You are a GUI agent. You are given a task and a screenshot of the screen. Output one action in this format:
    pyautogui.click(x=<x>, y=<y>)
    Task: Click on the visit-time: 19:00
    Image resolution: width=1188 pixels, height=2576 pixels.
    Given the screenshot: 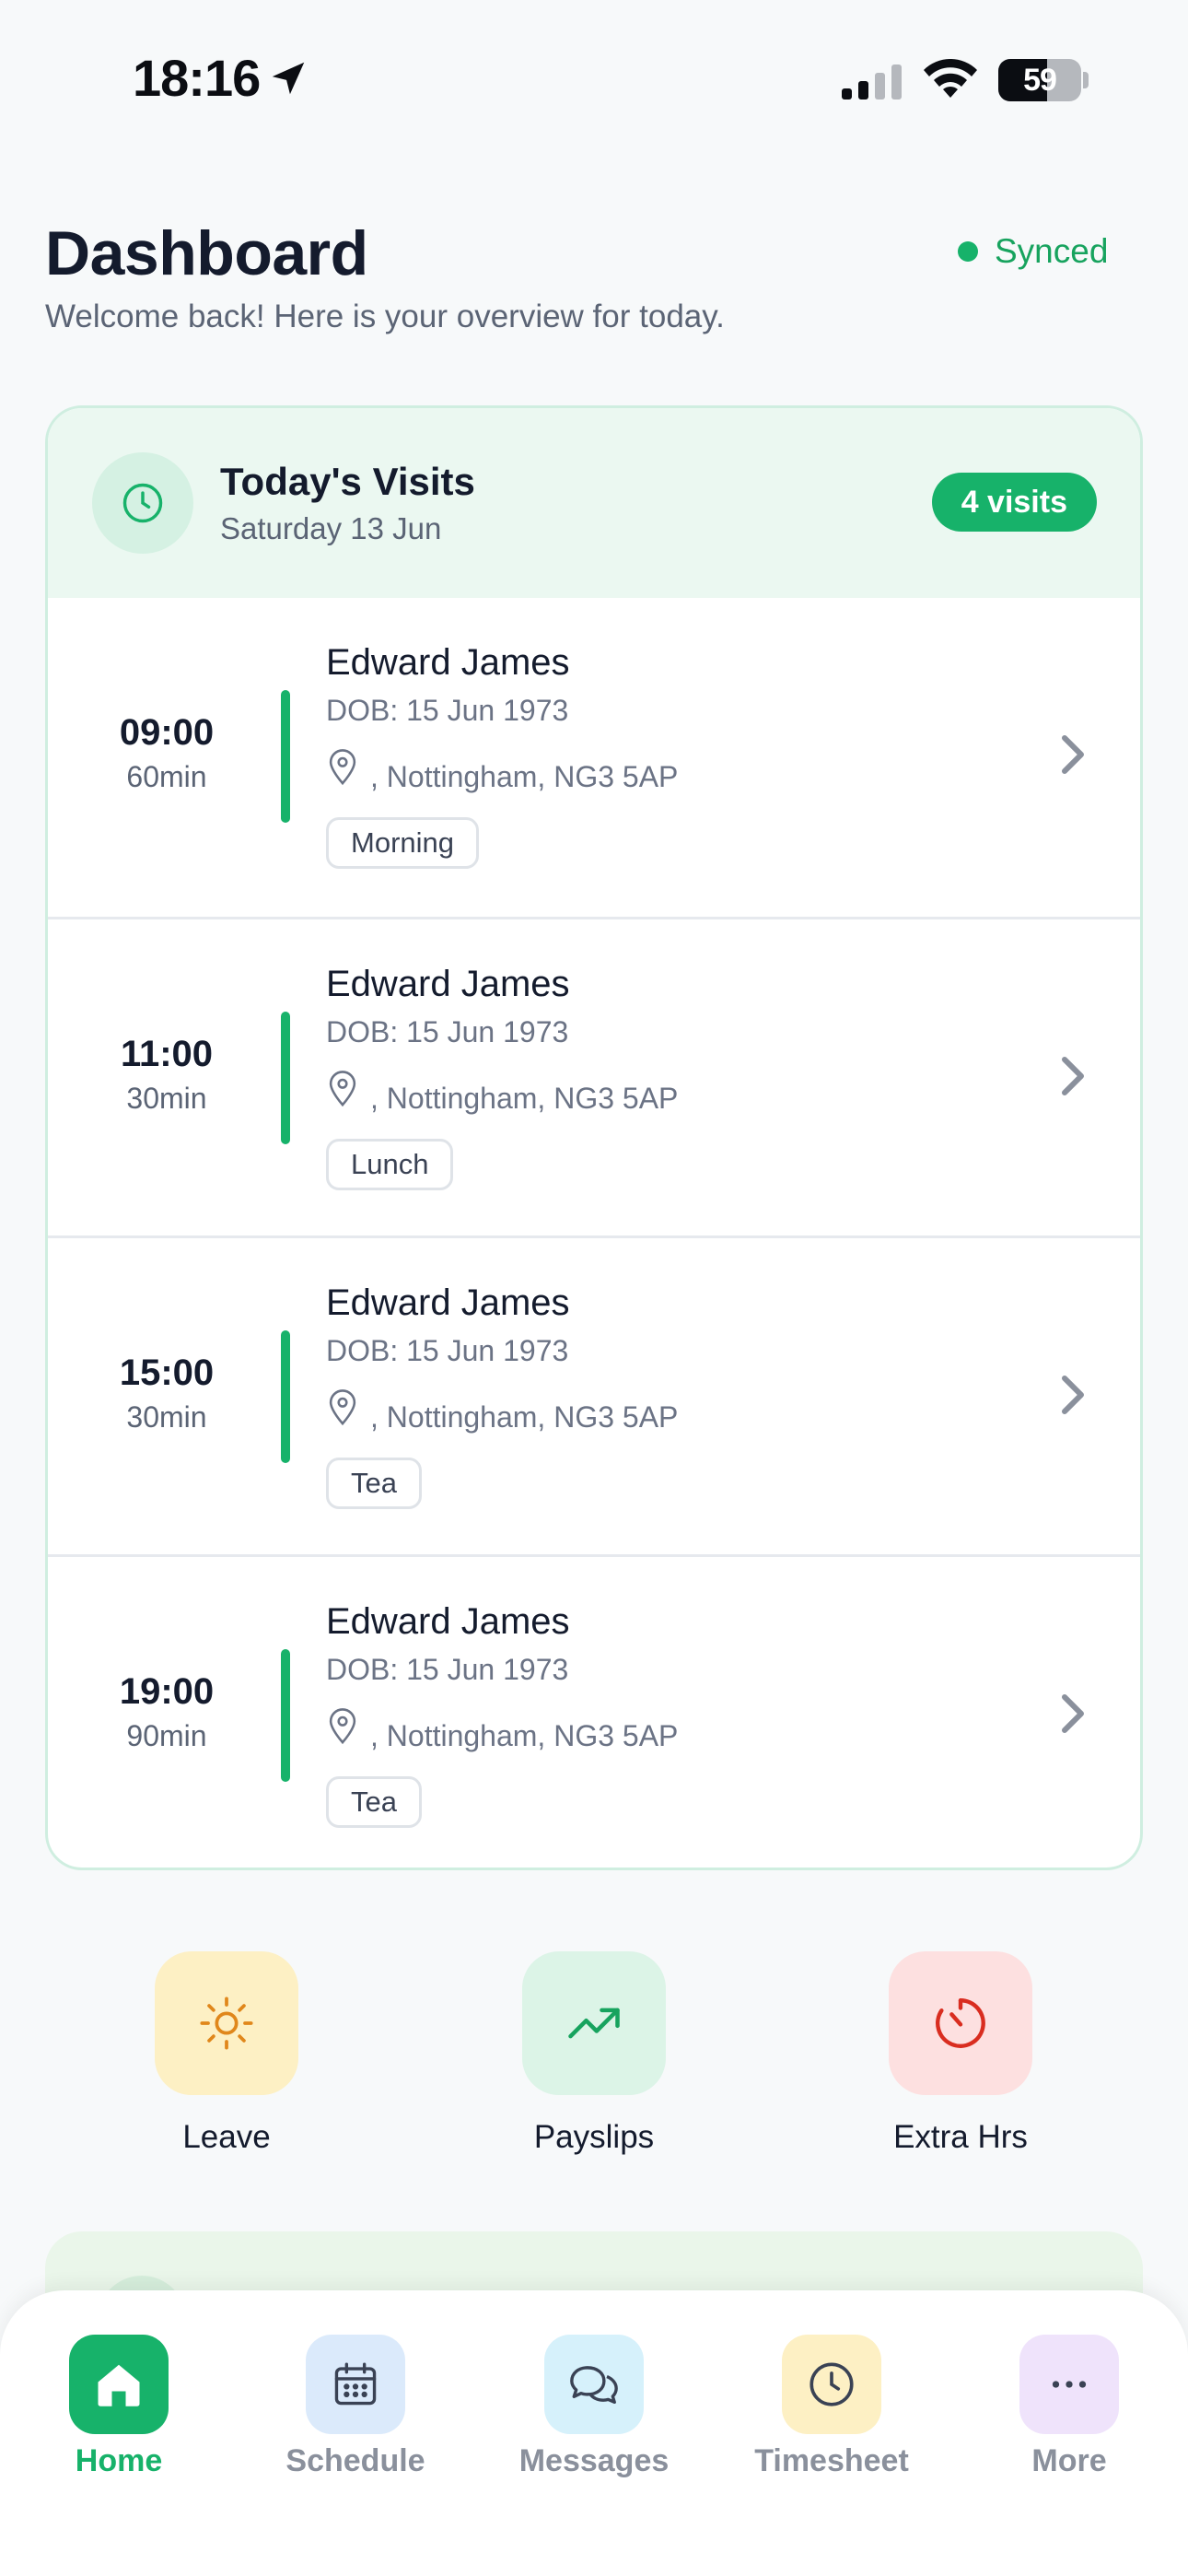 What is the action you would take?
    pyautogui.click(x=167, y=1691)
    